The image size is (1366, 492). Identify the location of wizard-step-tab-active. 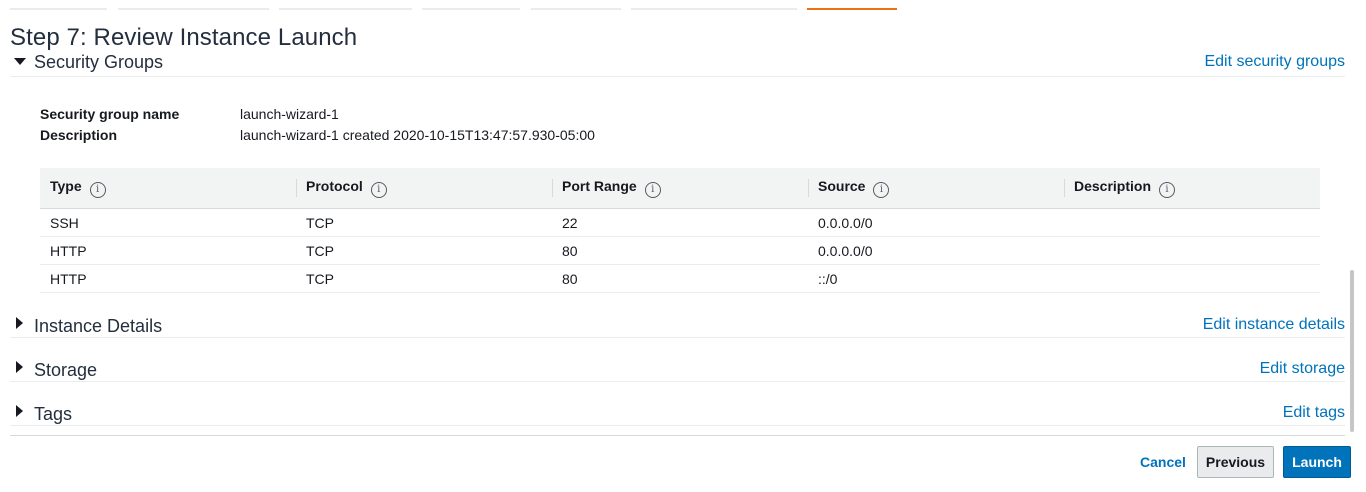
(852, 9).